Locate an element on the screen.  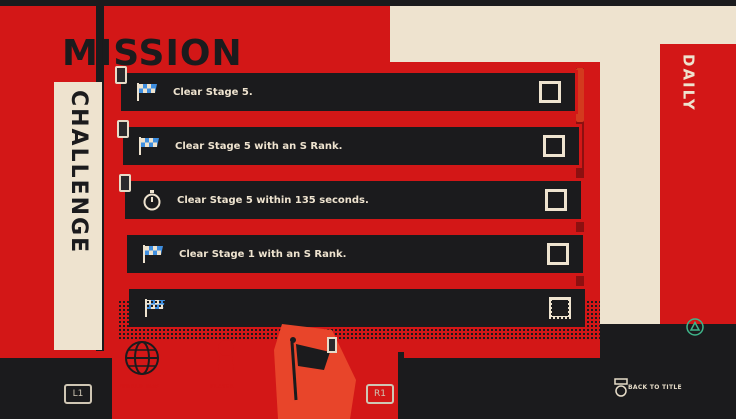
nav-player: PLAYER is located at coordinates (226, 367).